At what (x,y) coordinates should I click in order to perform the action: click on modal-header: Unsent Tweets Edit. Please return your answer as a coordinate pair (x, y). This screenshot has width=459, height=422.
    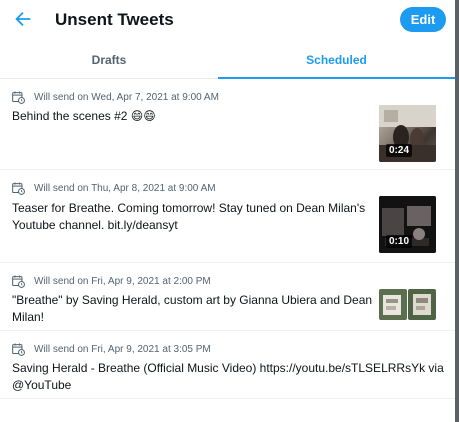
    Looking at the image, I should click on (227, 20).